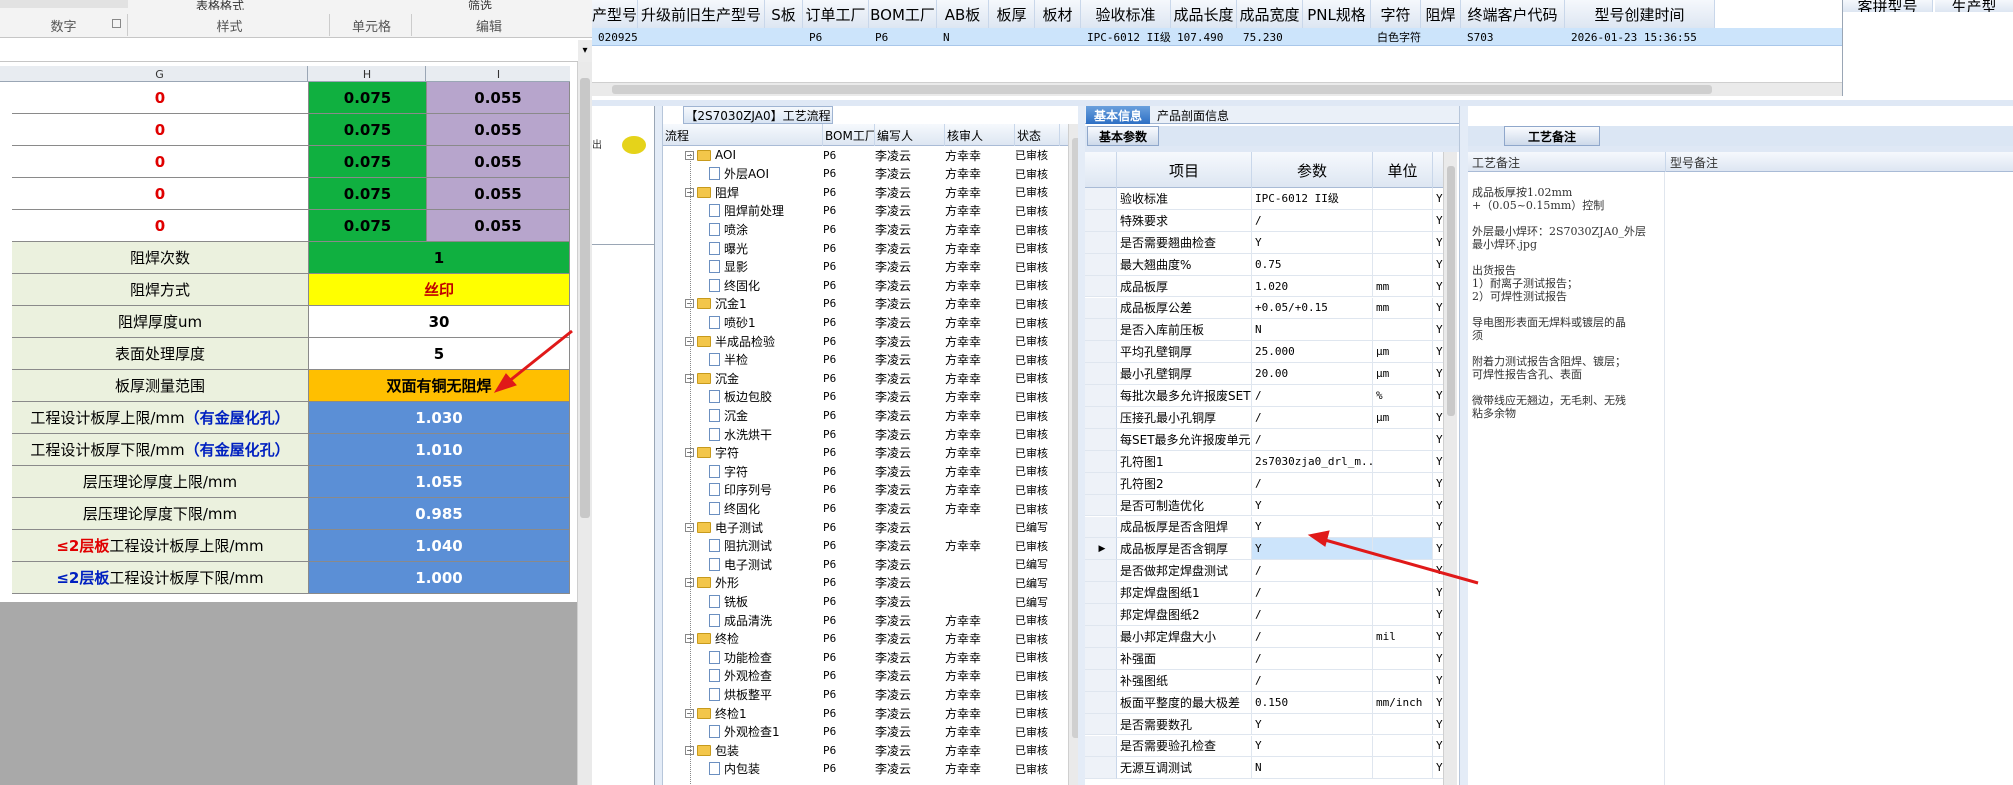 This screenshot has width=2013, height=785. I want to click on grid-header-15: 型号创建时间, so click(1640, 14).